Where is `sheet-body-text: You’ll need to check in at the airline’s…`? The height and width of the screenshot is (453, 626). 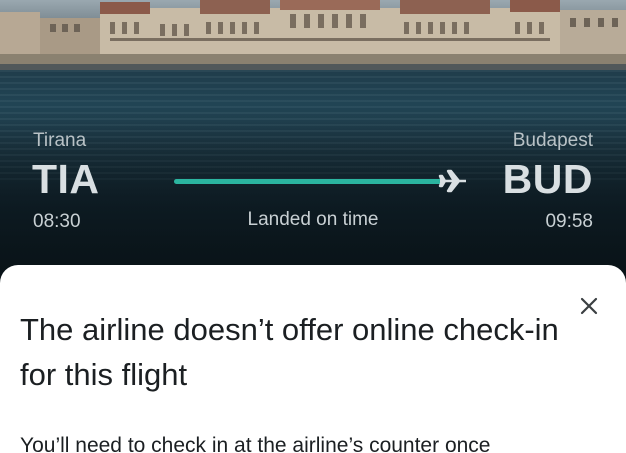
sheet-body-text: You’ll need to check in at the airline’s… is located at coordinates (255, 443).